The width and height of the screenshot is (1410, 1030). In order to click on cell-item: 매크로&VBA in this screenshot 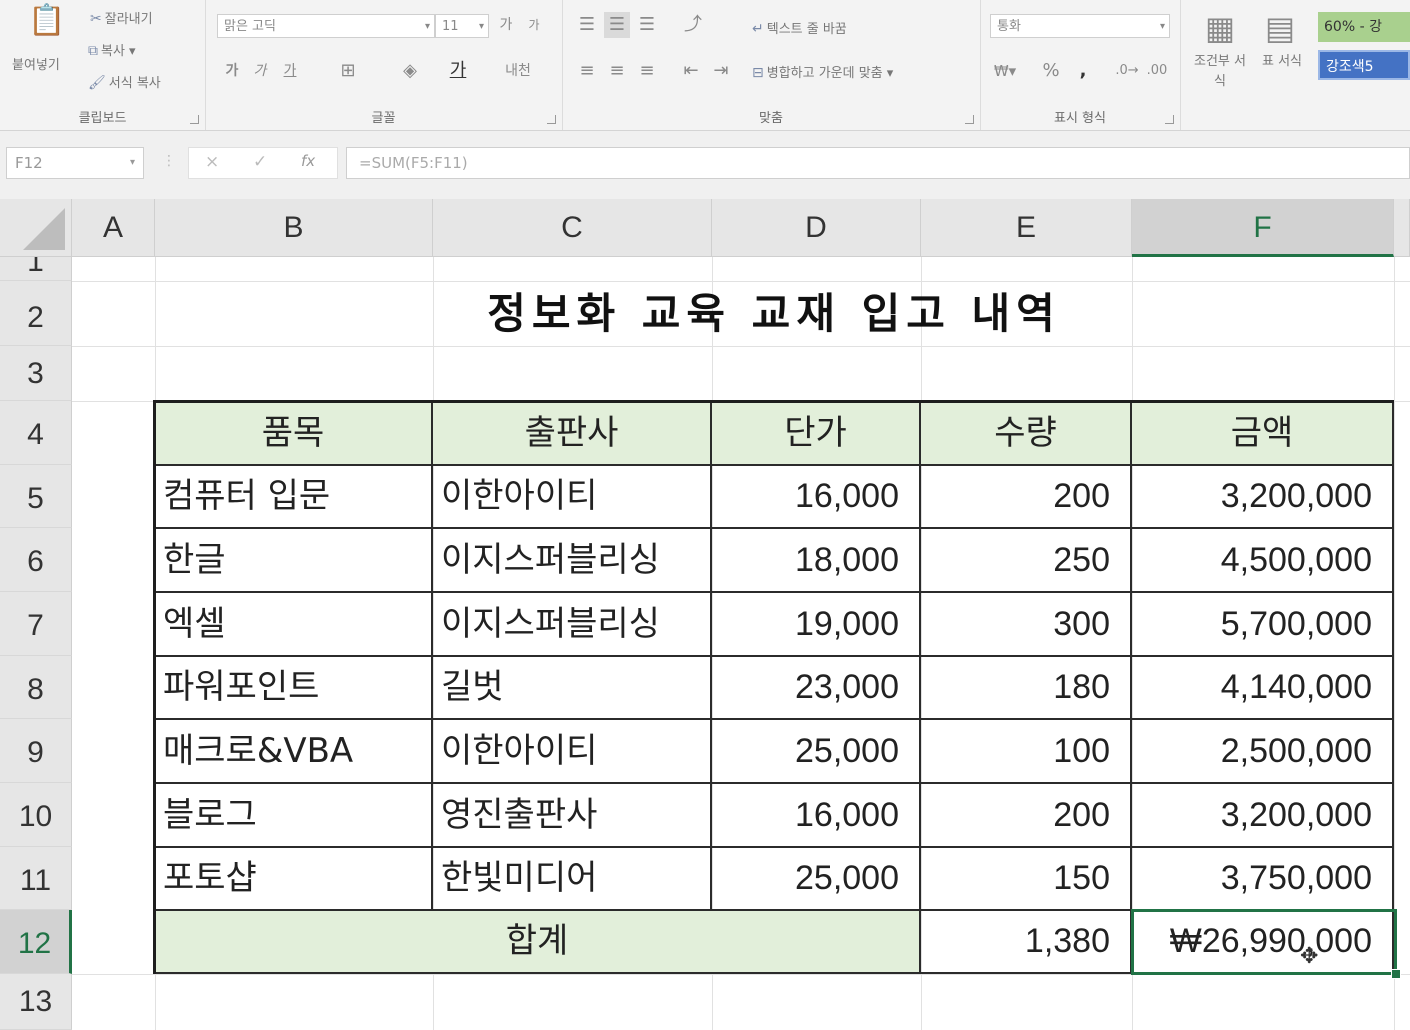, I will do `click(294, 752)`.